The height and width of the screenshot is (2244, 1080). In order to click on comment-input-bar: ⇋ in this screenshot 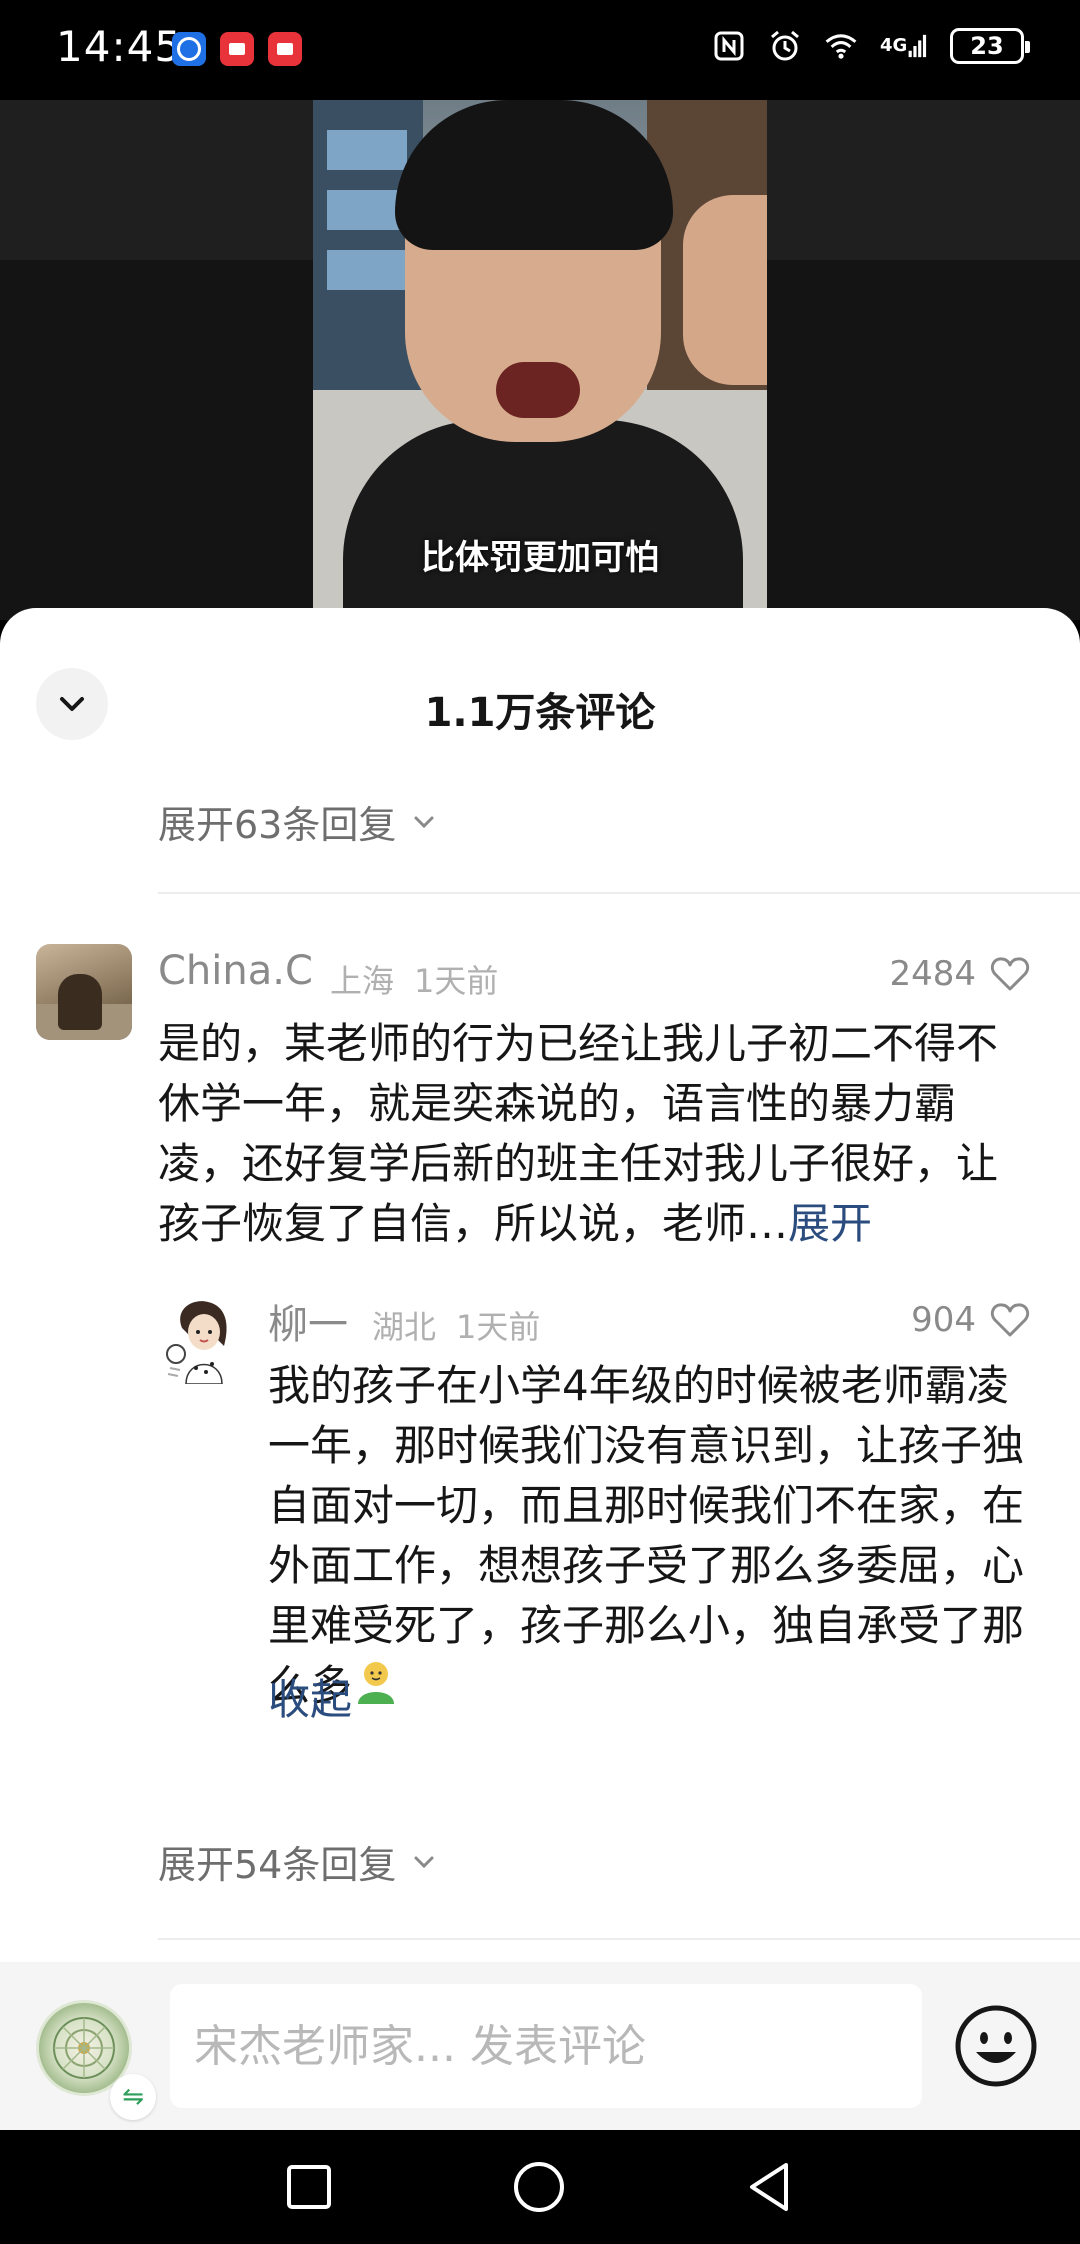, I will do `click(540, 2046)`.